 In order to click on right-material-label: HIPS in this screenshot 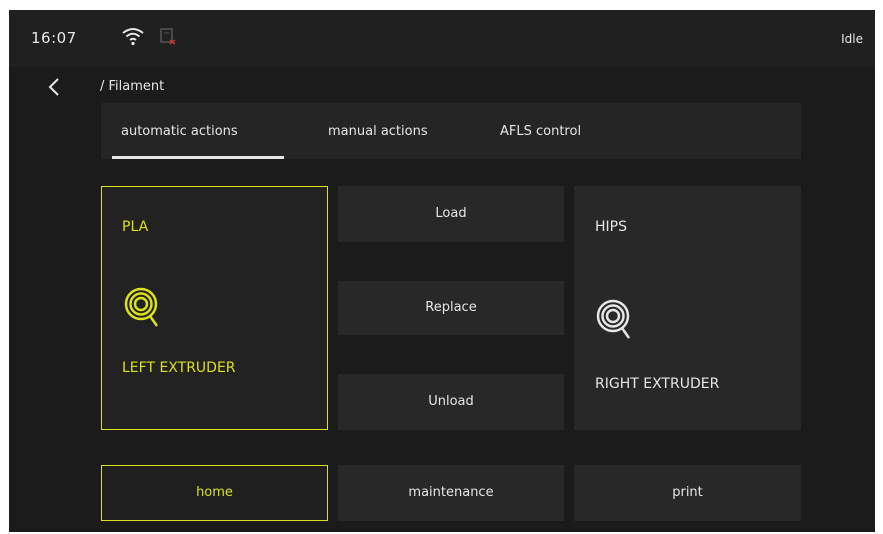, I will do `click(611, 227)`.